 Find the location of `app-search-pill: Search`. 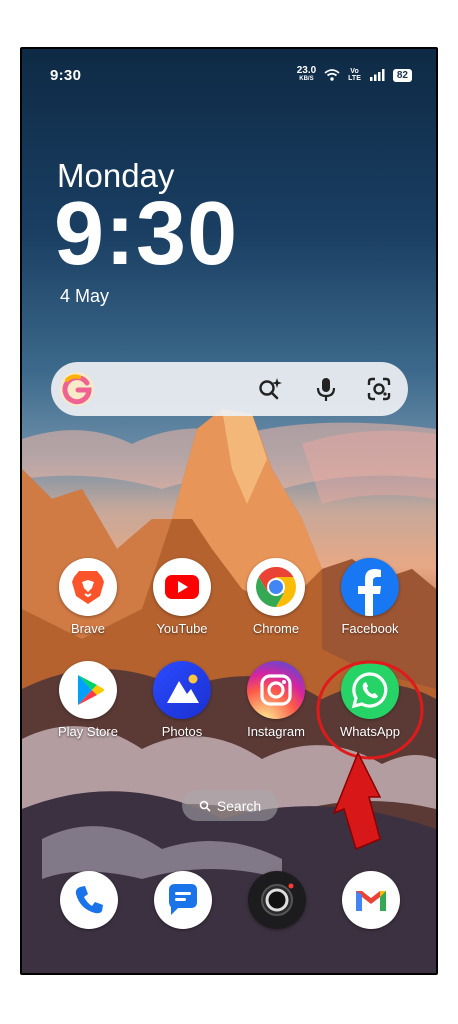

app-search-pill: Search is located at coordinates (230, 805).